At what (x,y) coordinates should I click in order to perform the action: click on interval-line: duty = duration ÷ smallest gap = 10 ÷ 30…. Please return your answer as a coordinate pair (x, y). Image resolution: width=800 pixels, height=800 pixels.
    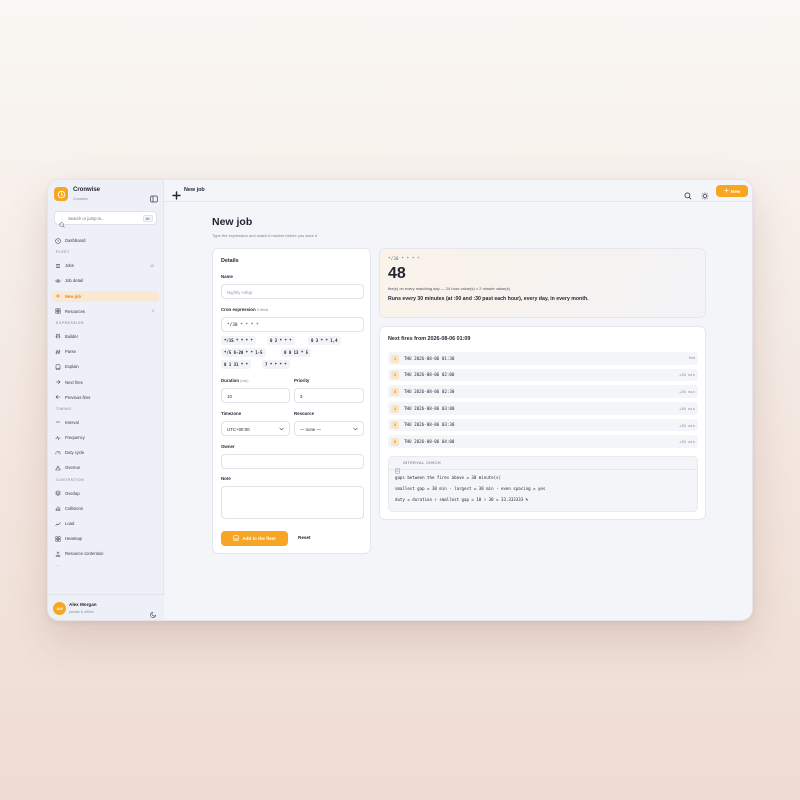
    Looking at the image, I should click on (462, 499).